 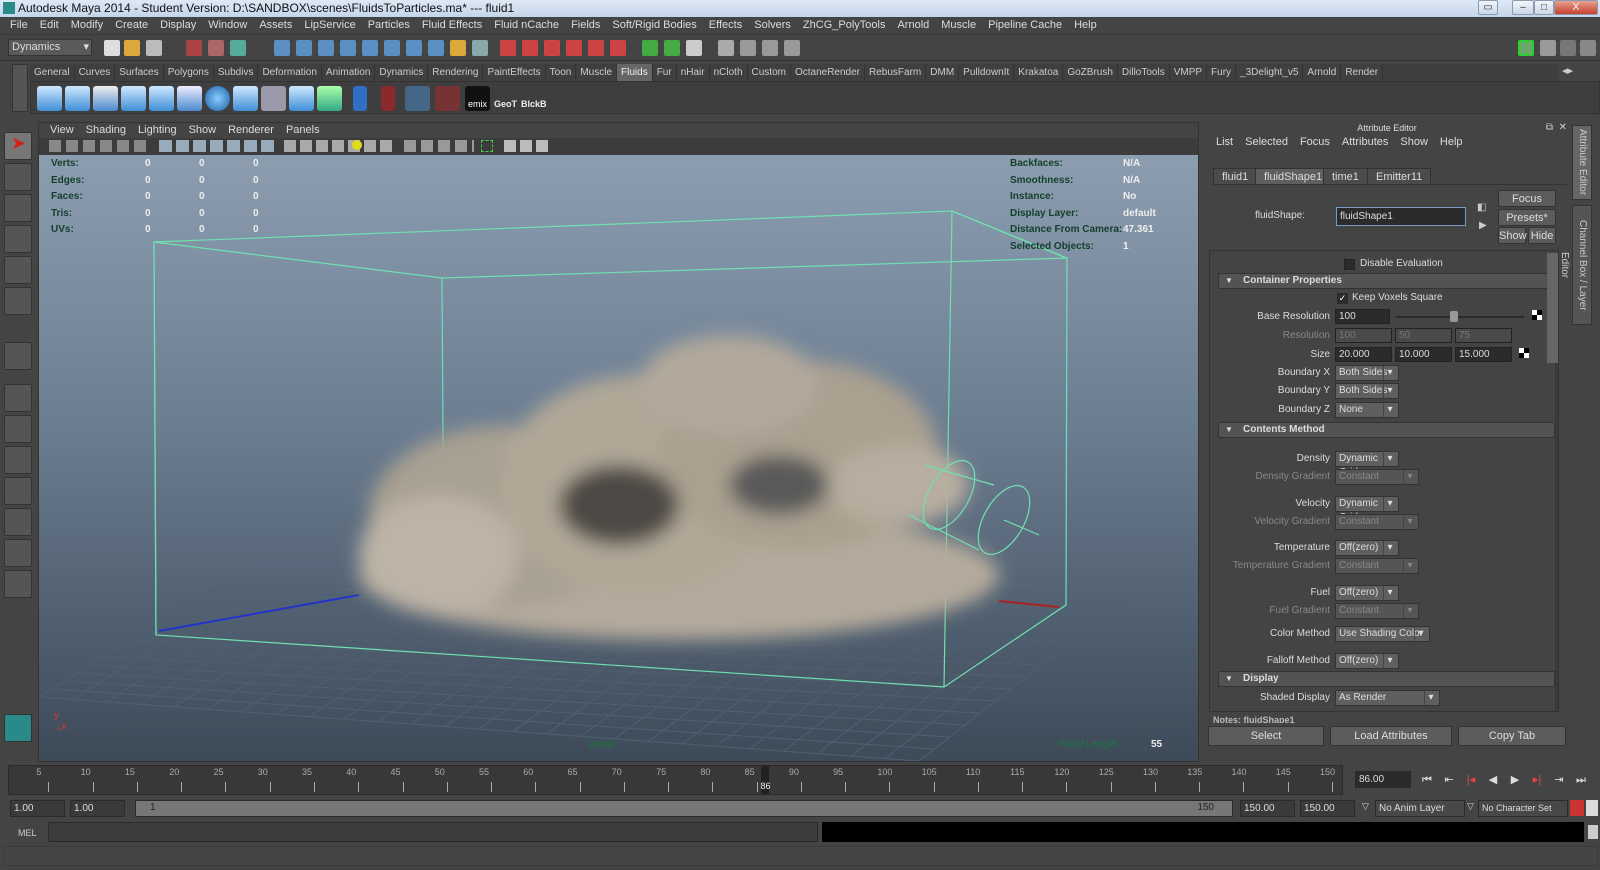 What do you see at coordinates (1563, 127) in the screenshot?
I see `close-panel-icon: ✕` at bounding box center [1563, 127].